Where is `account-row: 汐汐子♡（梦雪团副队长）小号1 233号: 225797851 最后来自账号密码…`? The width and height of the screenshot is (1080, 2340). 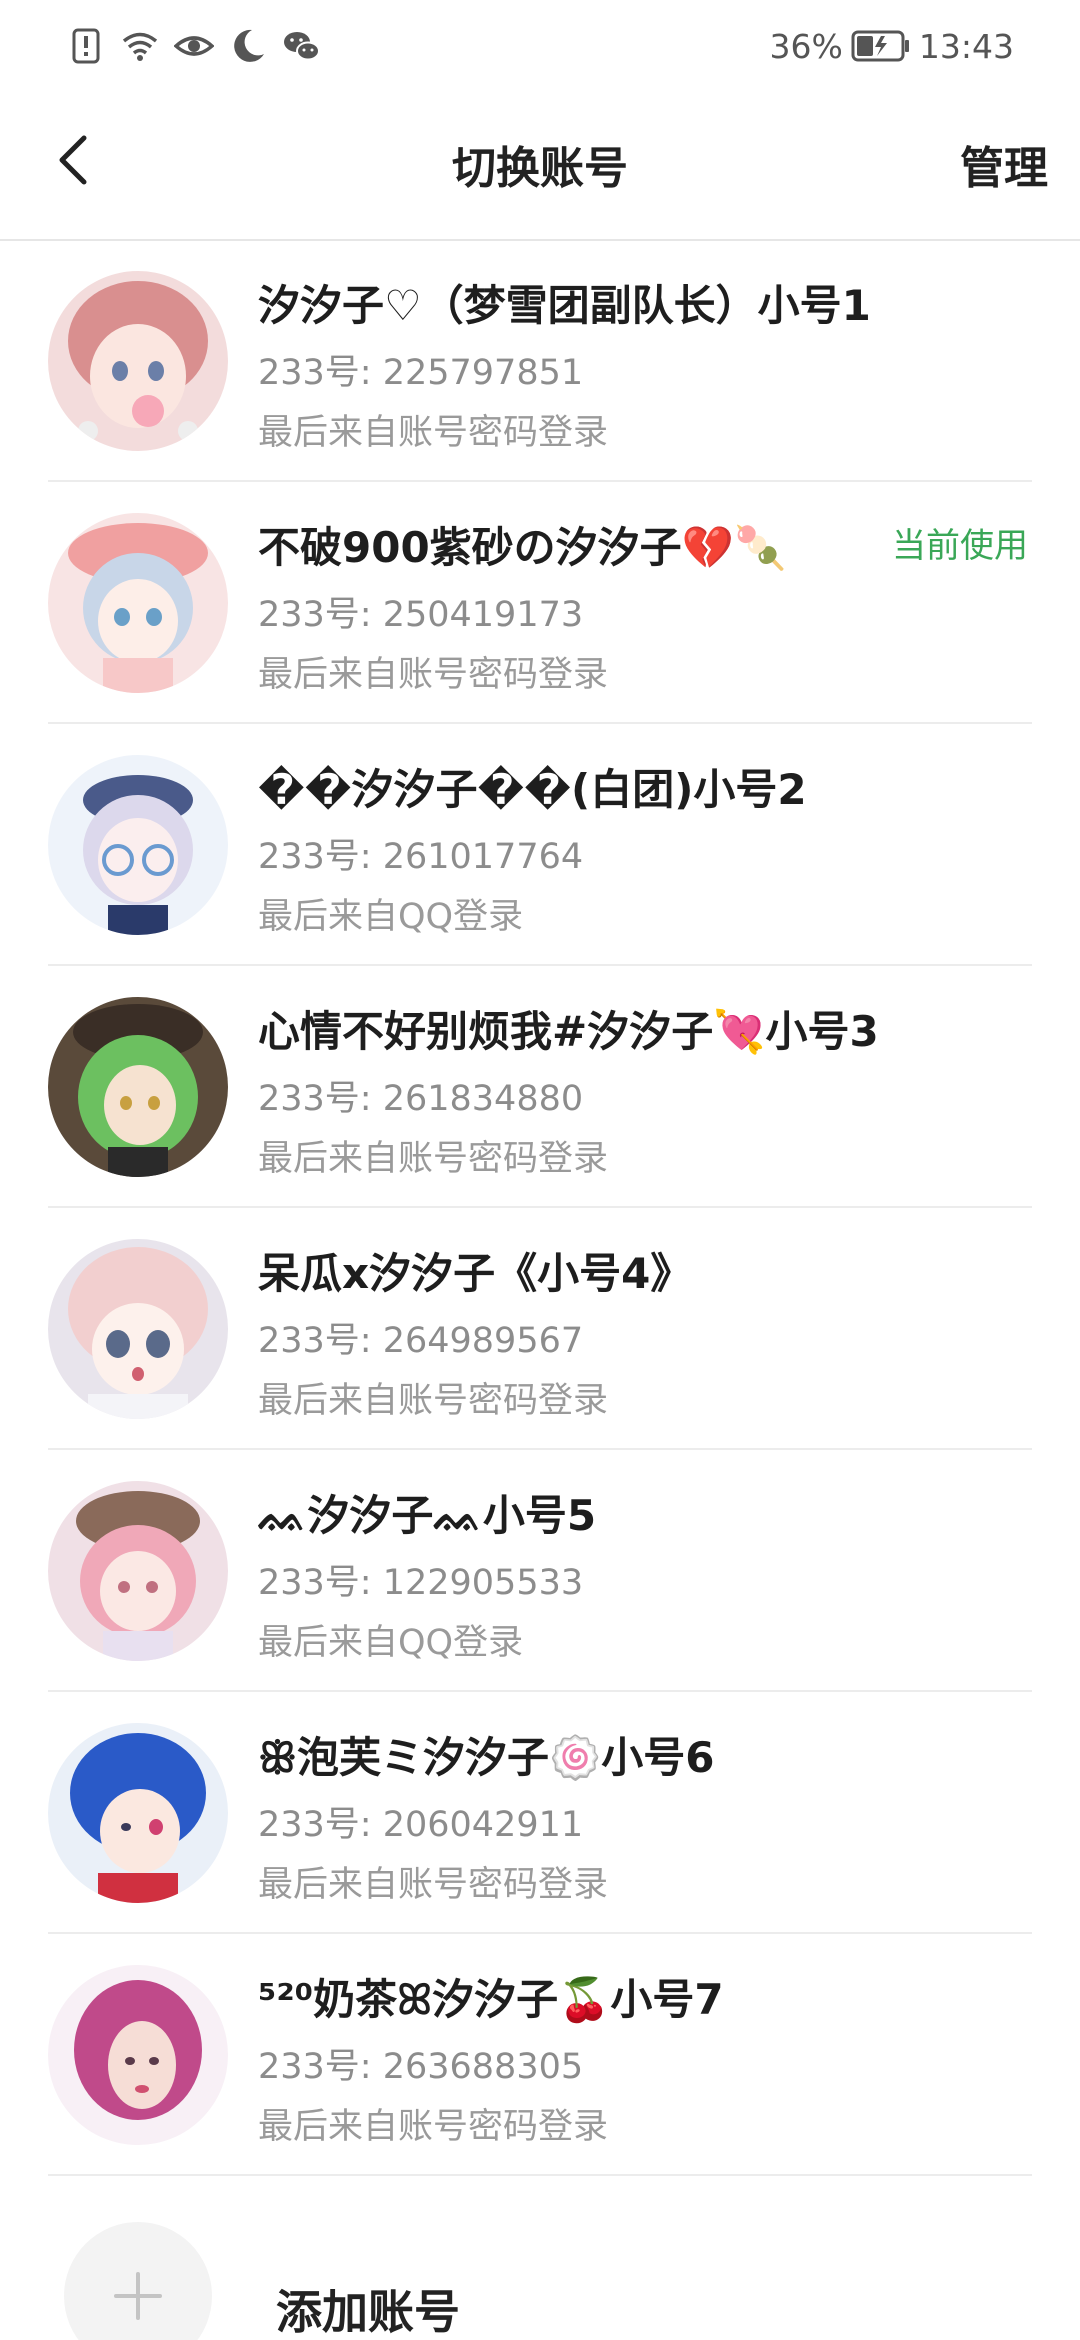
account-row: 汐汐子♡（梦雪团副队长）小号1 233号: 225797851 最后来自账号密码… is located at coordinates (540, 361).